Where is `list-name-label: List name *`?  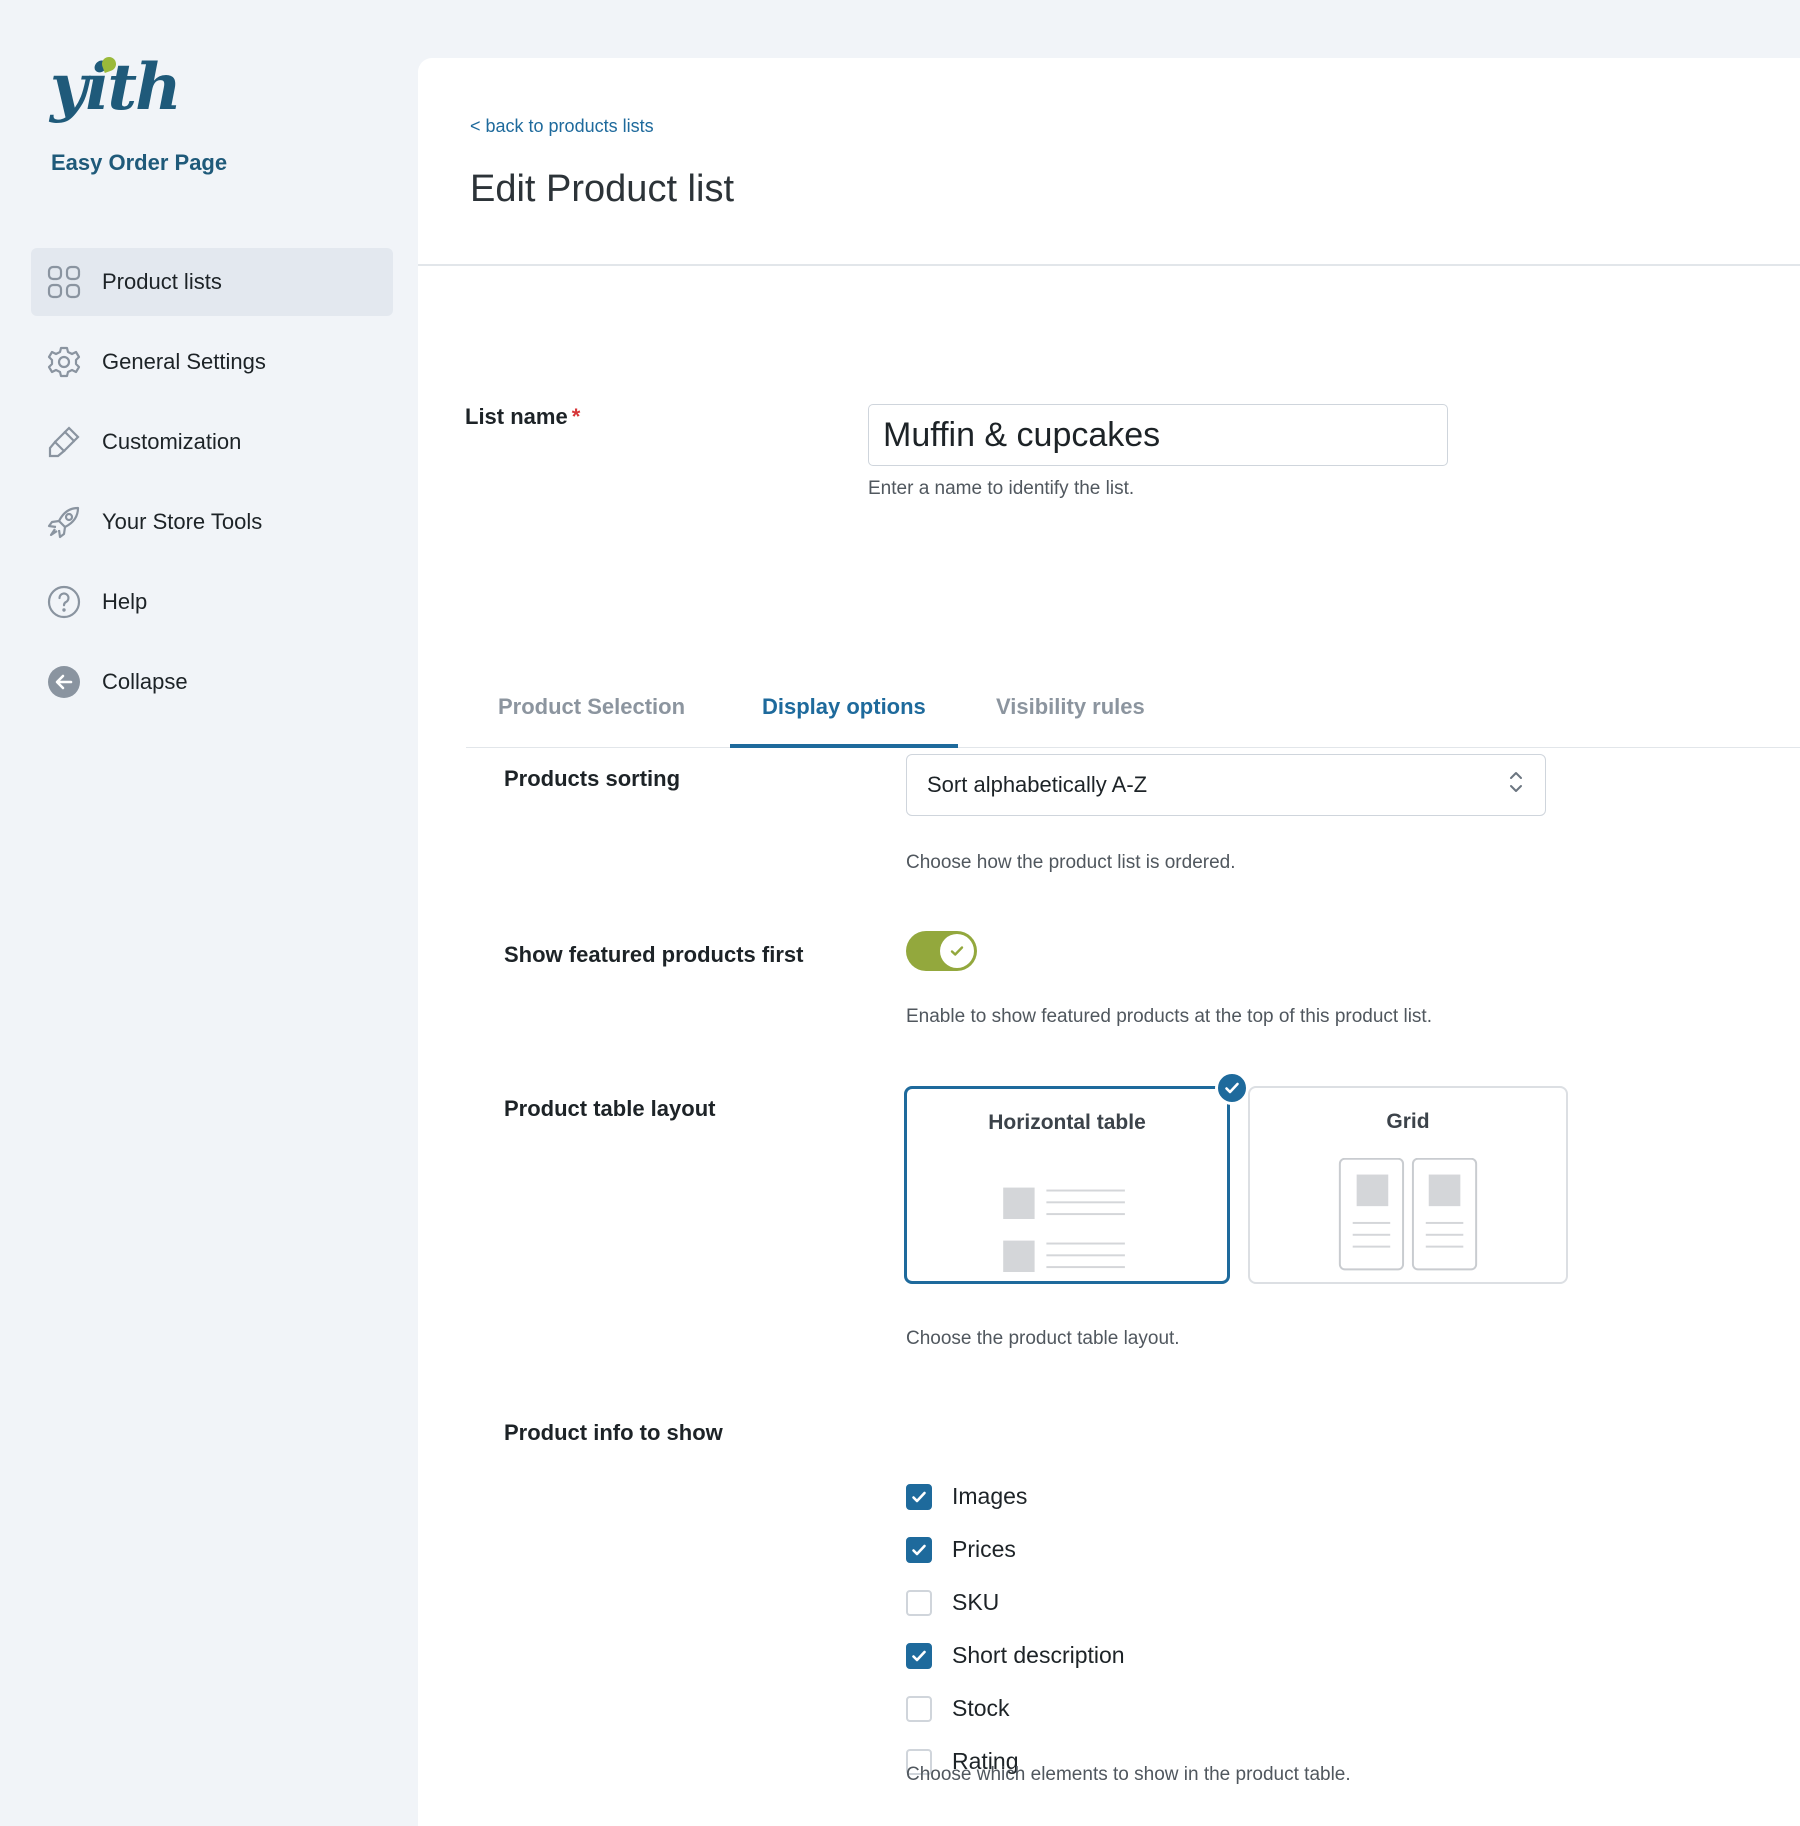
list-name-label: List name * is located at coordinates (522, 417).